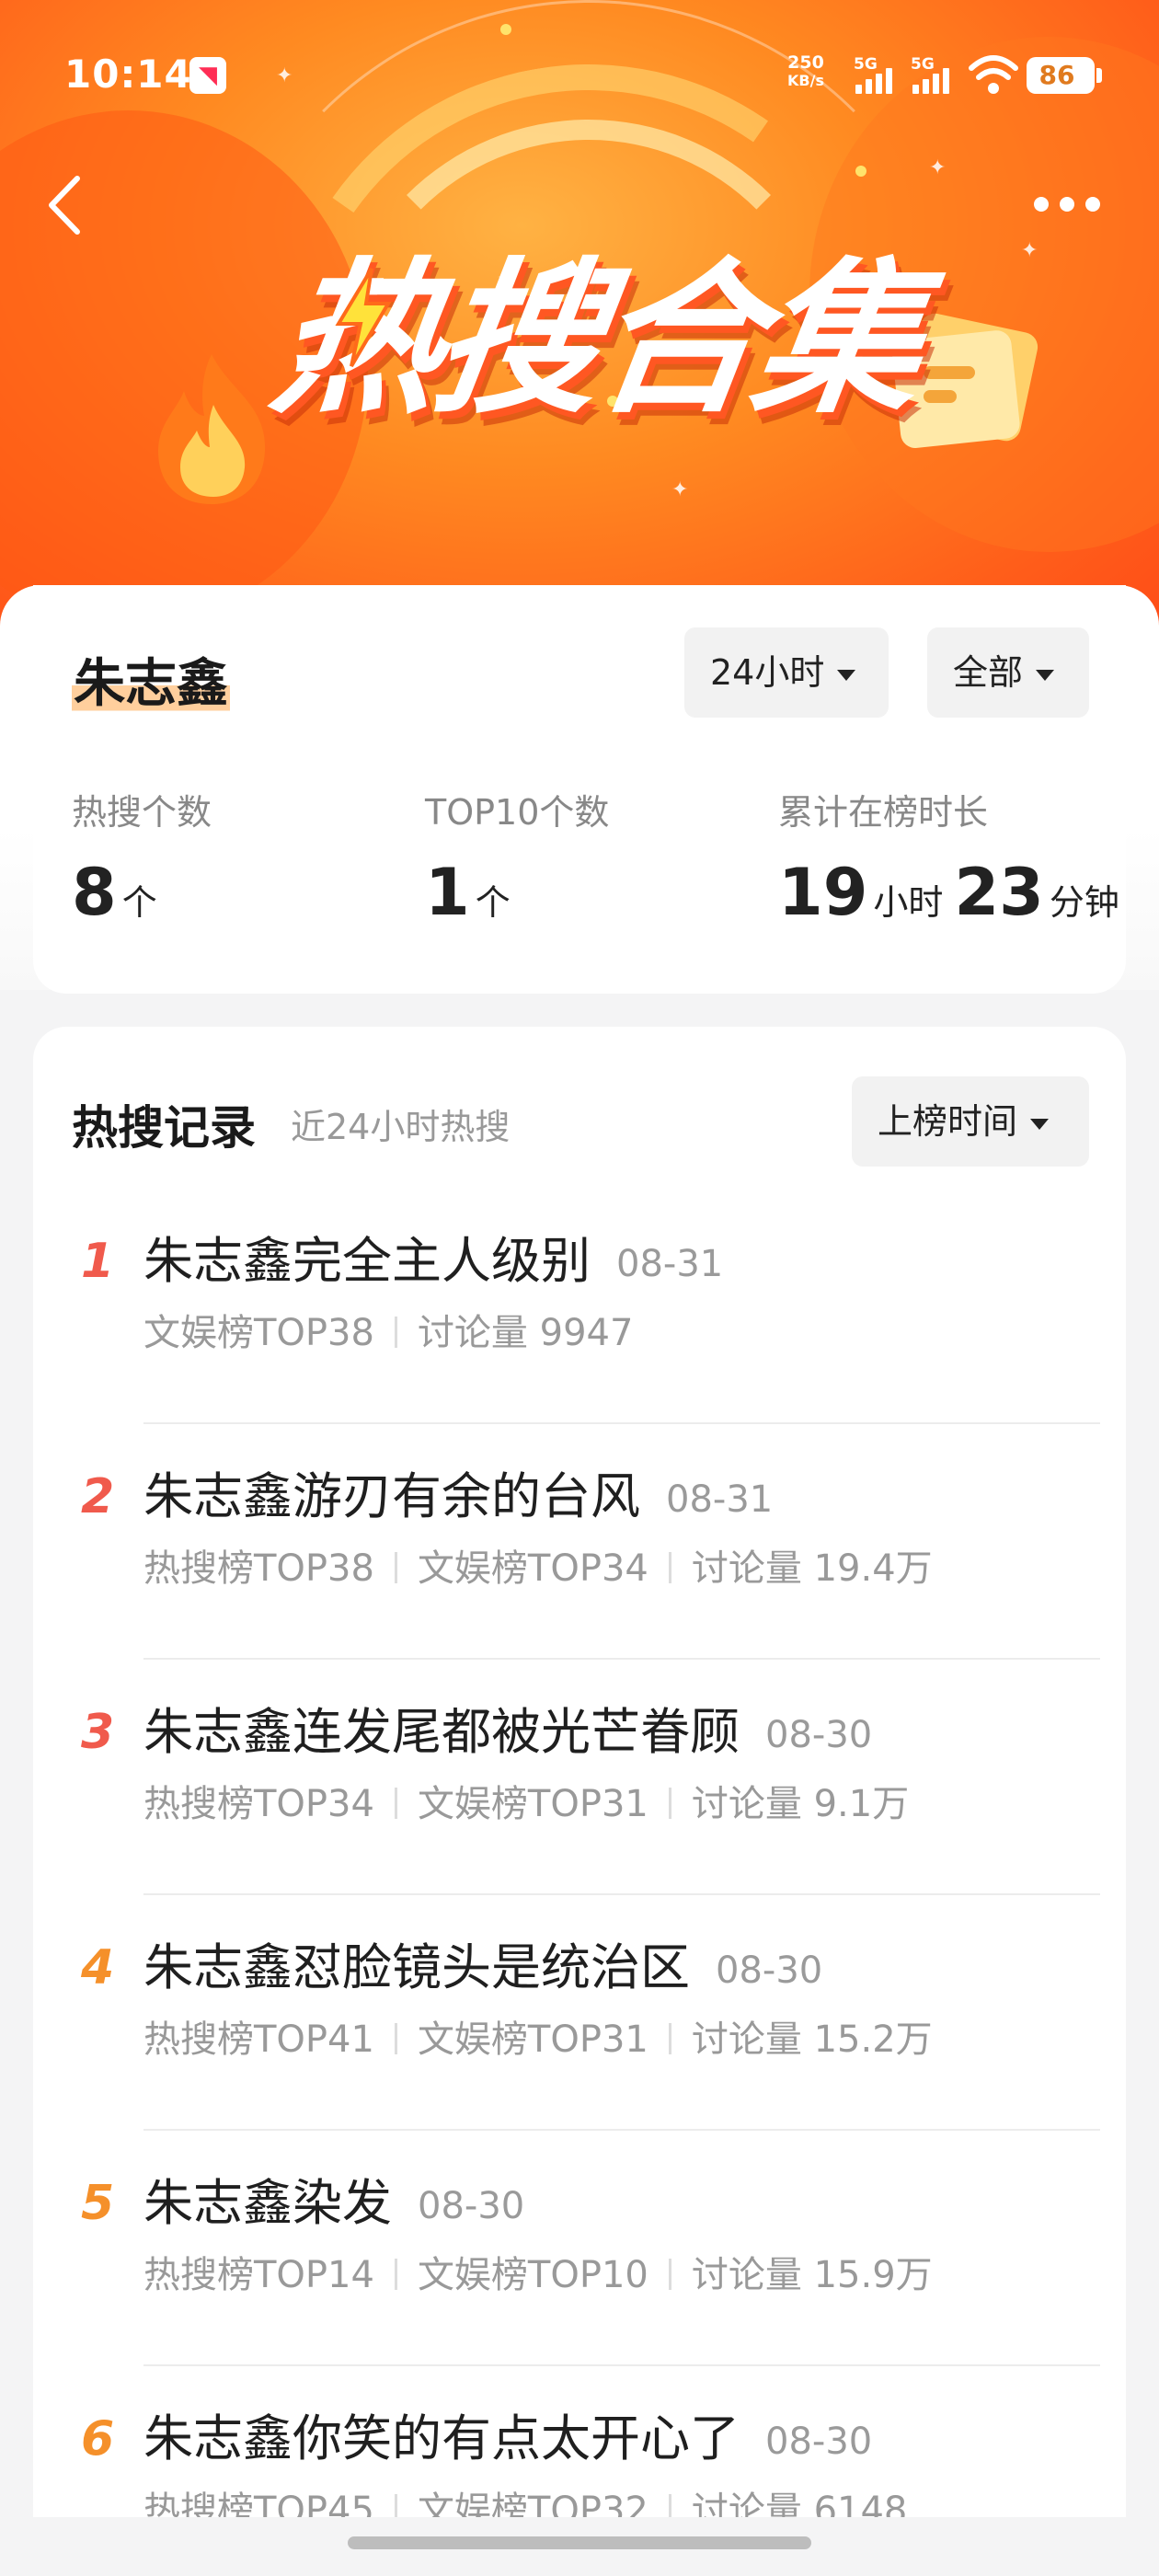  What do you see at coordinates (367, 1261) in the screenshot?
I see `record-title: 朱志鑫完全主人级别` at bounding box center [367, 1261].